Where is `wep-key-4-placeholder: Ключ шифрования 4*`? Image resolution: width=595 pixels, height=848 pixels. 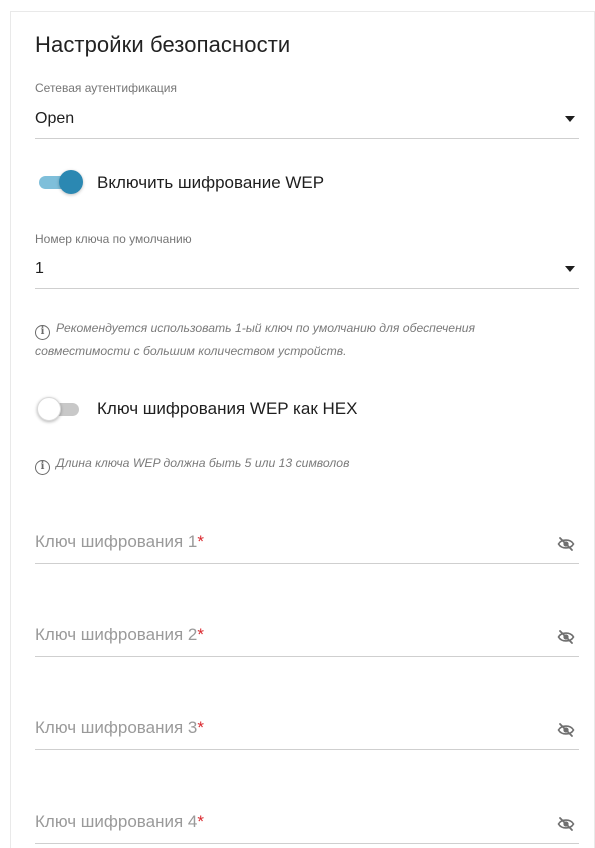 wep-key-4-placeholder: Ключ шифрования 4* is located at coordinates (119, 821).